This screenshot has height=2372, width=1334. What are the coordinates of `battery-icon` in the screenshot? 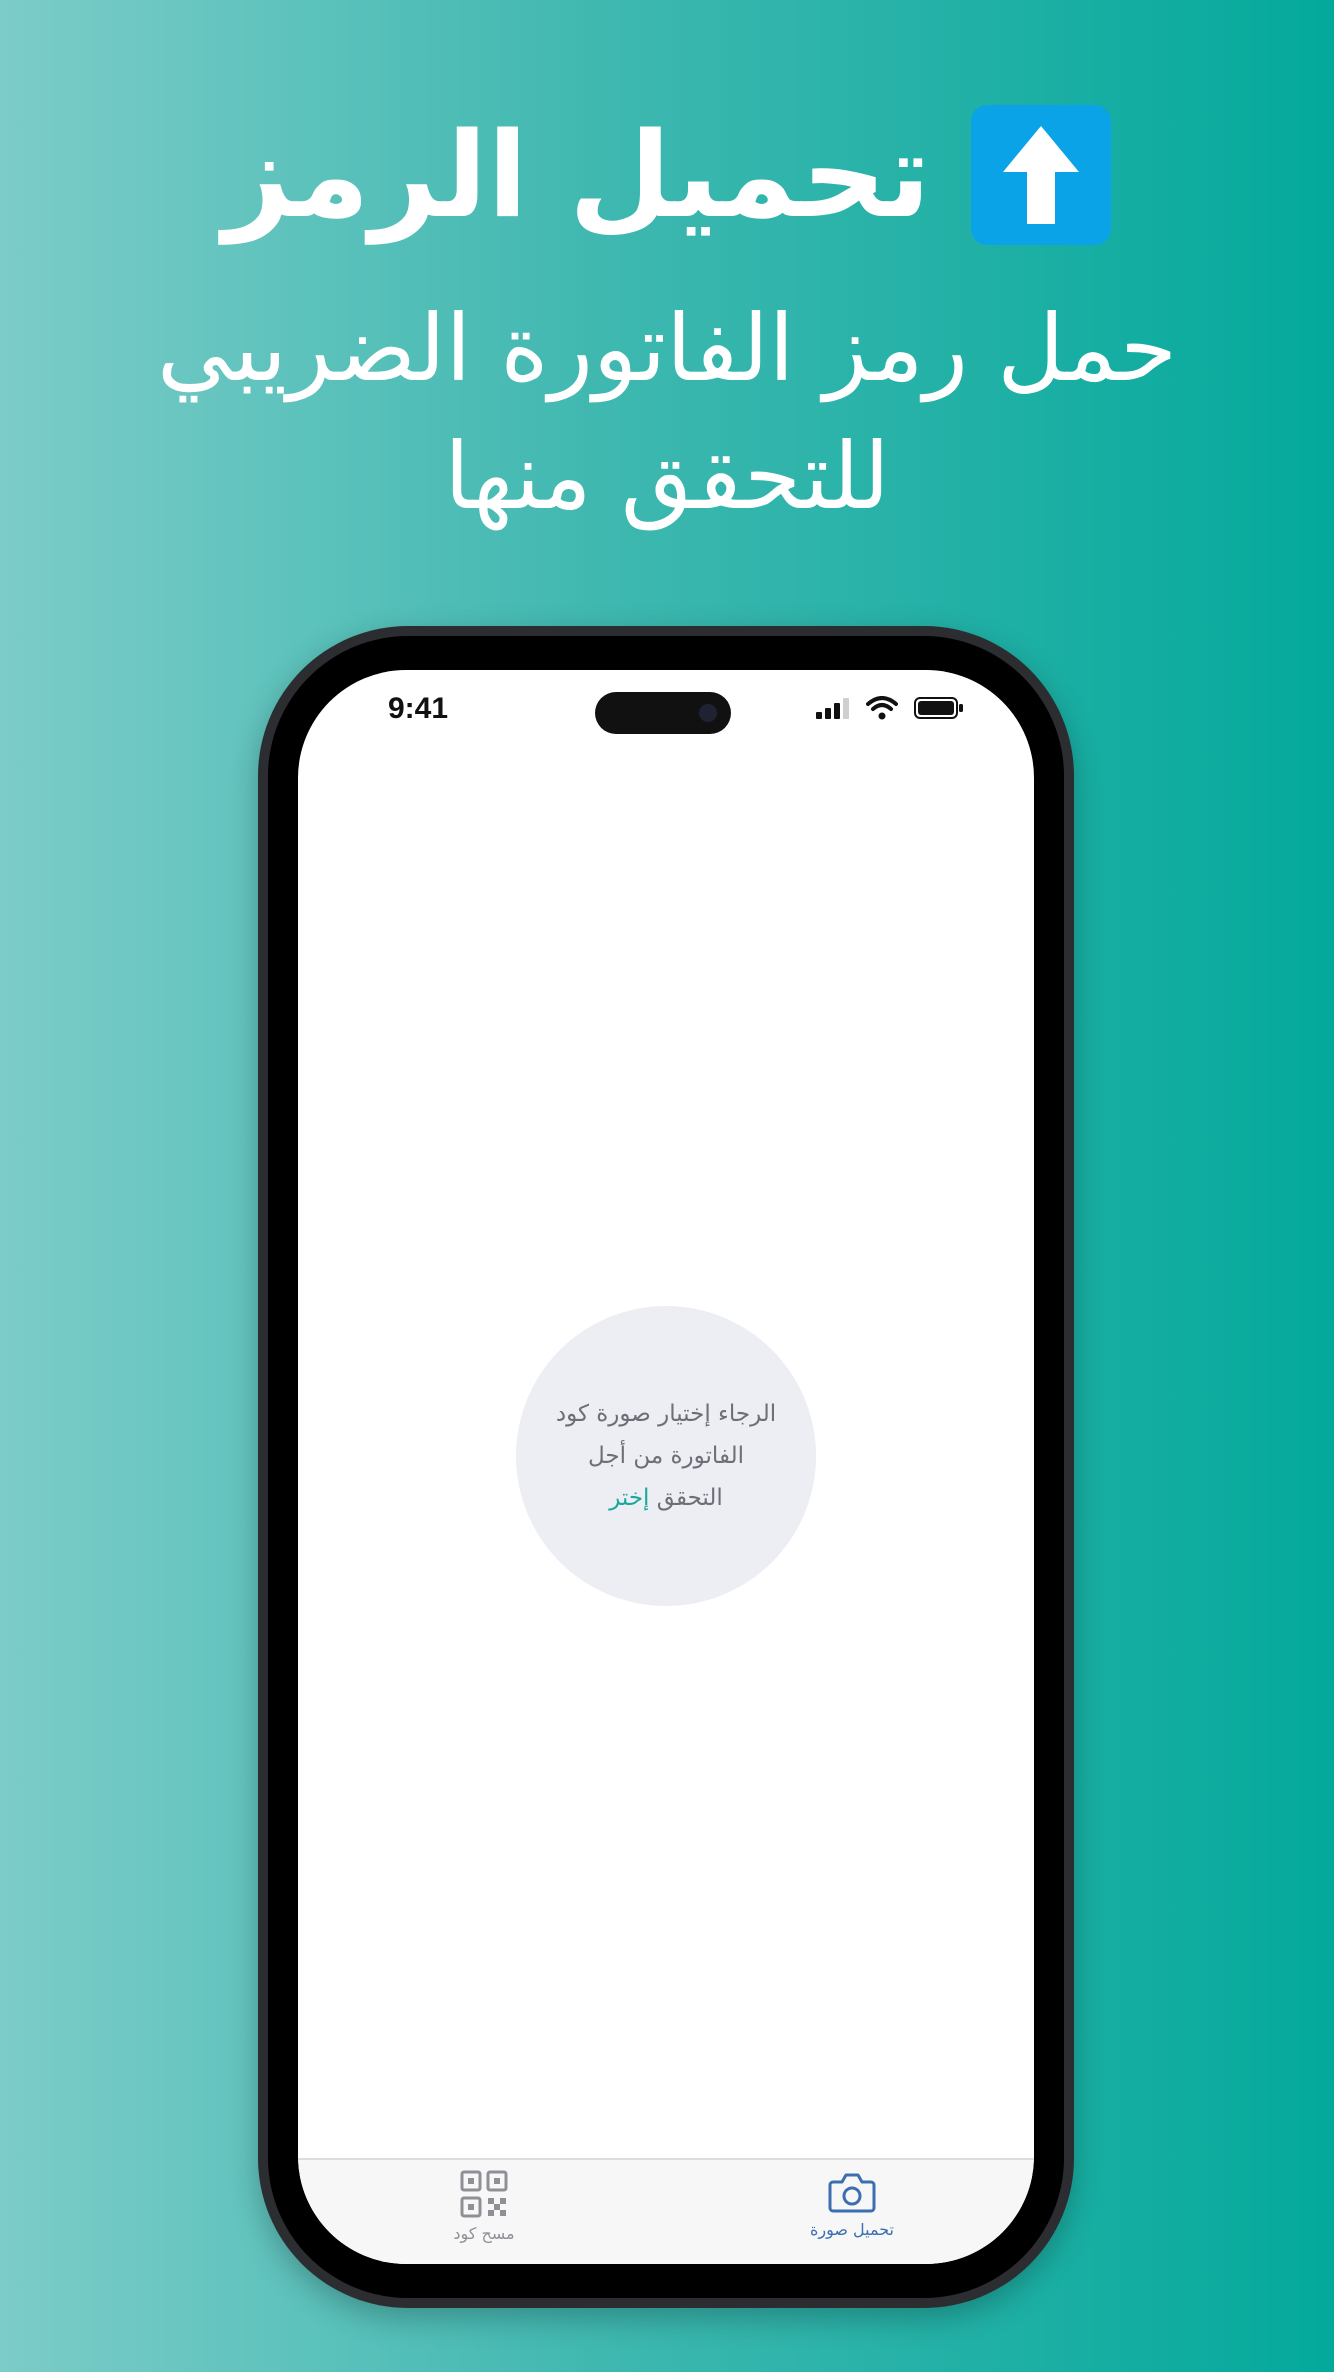 It's located at (938, 708).